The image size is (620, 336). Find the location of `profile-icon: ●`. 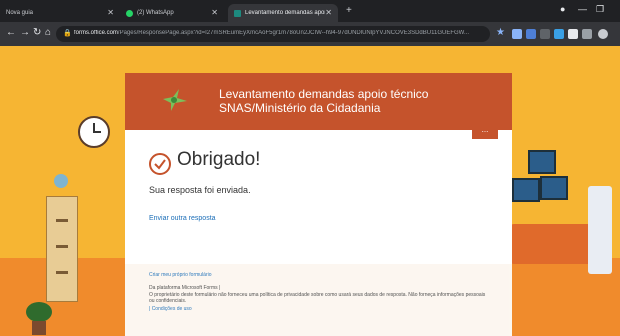

profile-icon: ● is located at coordinates (562, 9).